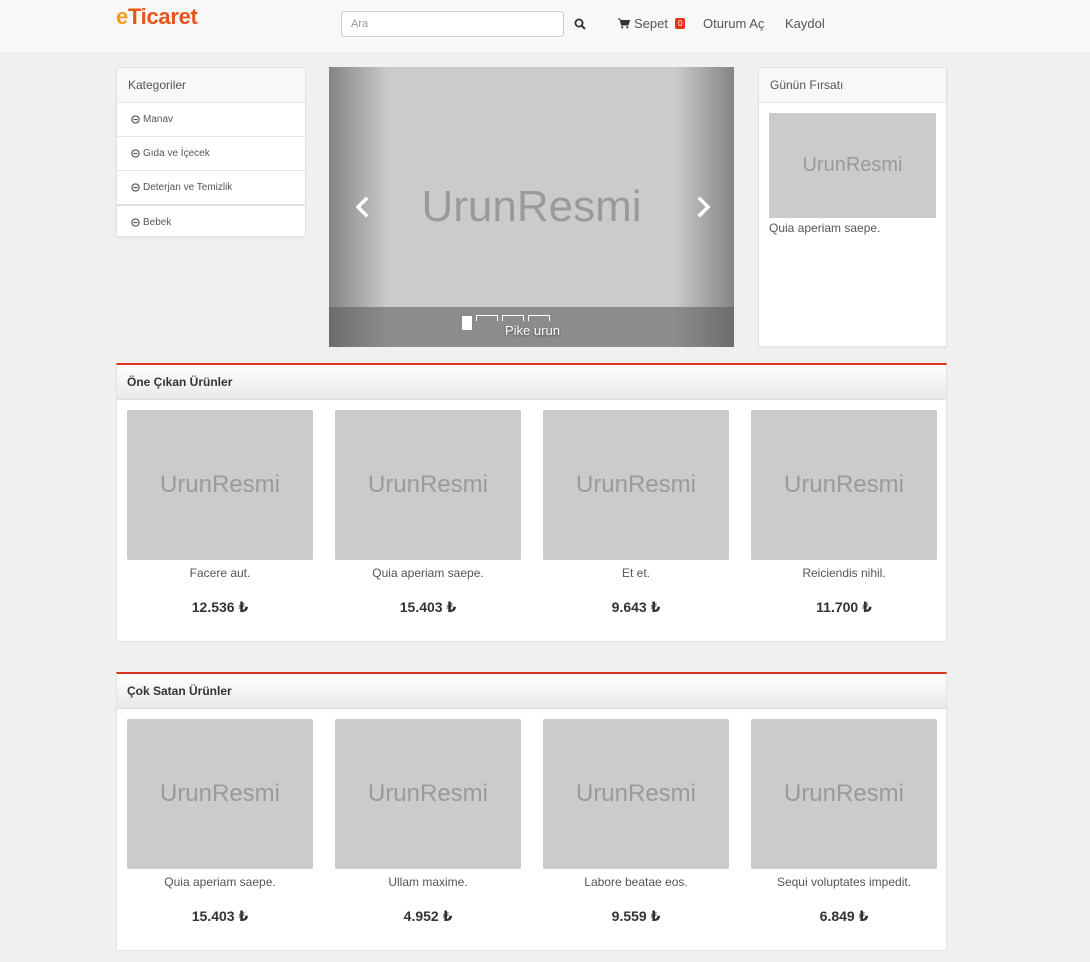  I want to click on product-price: 9.643 ₺, so click(636, 607).